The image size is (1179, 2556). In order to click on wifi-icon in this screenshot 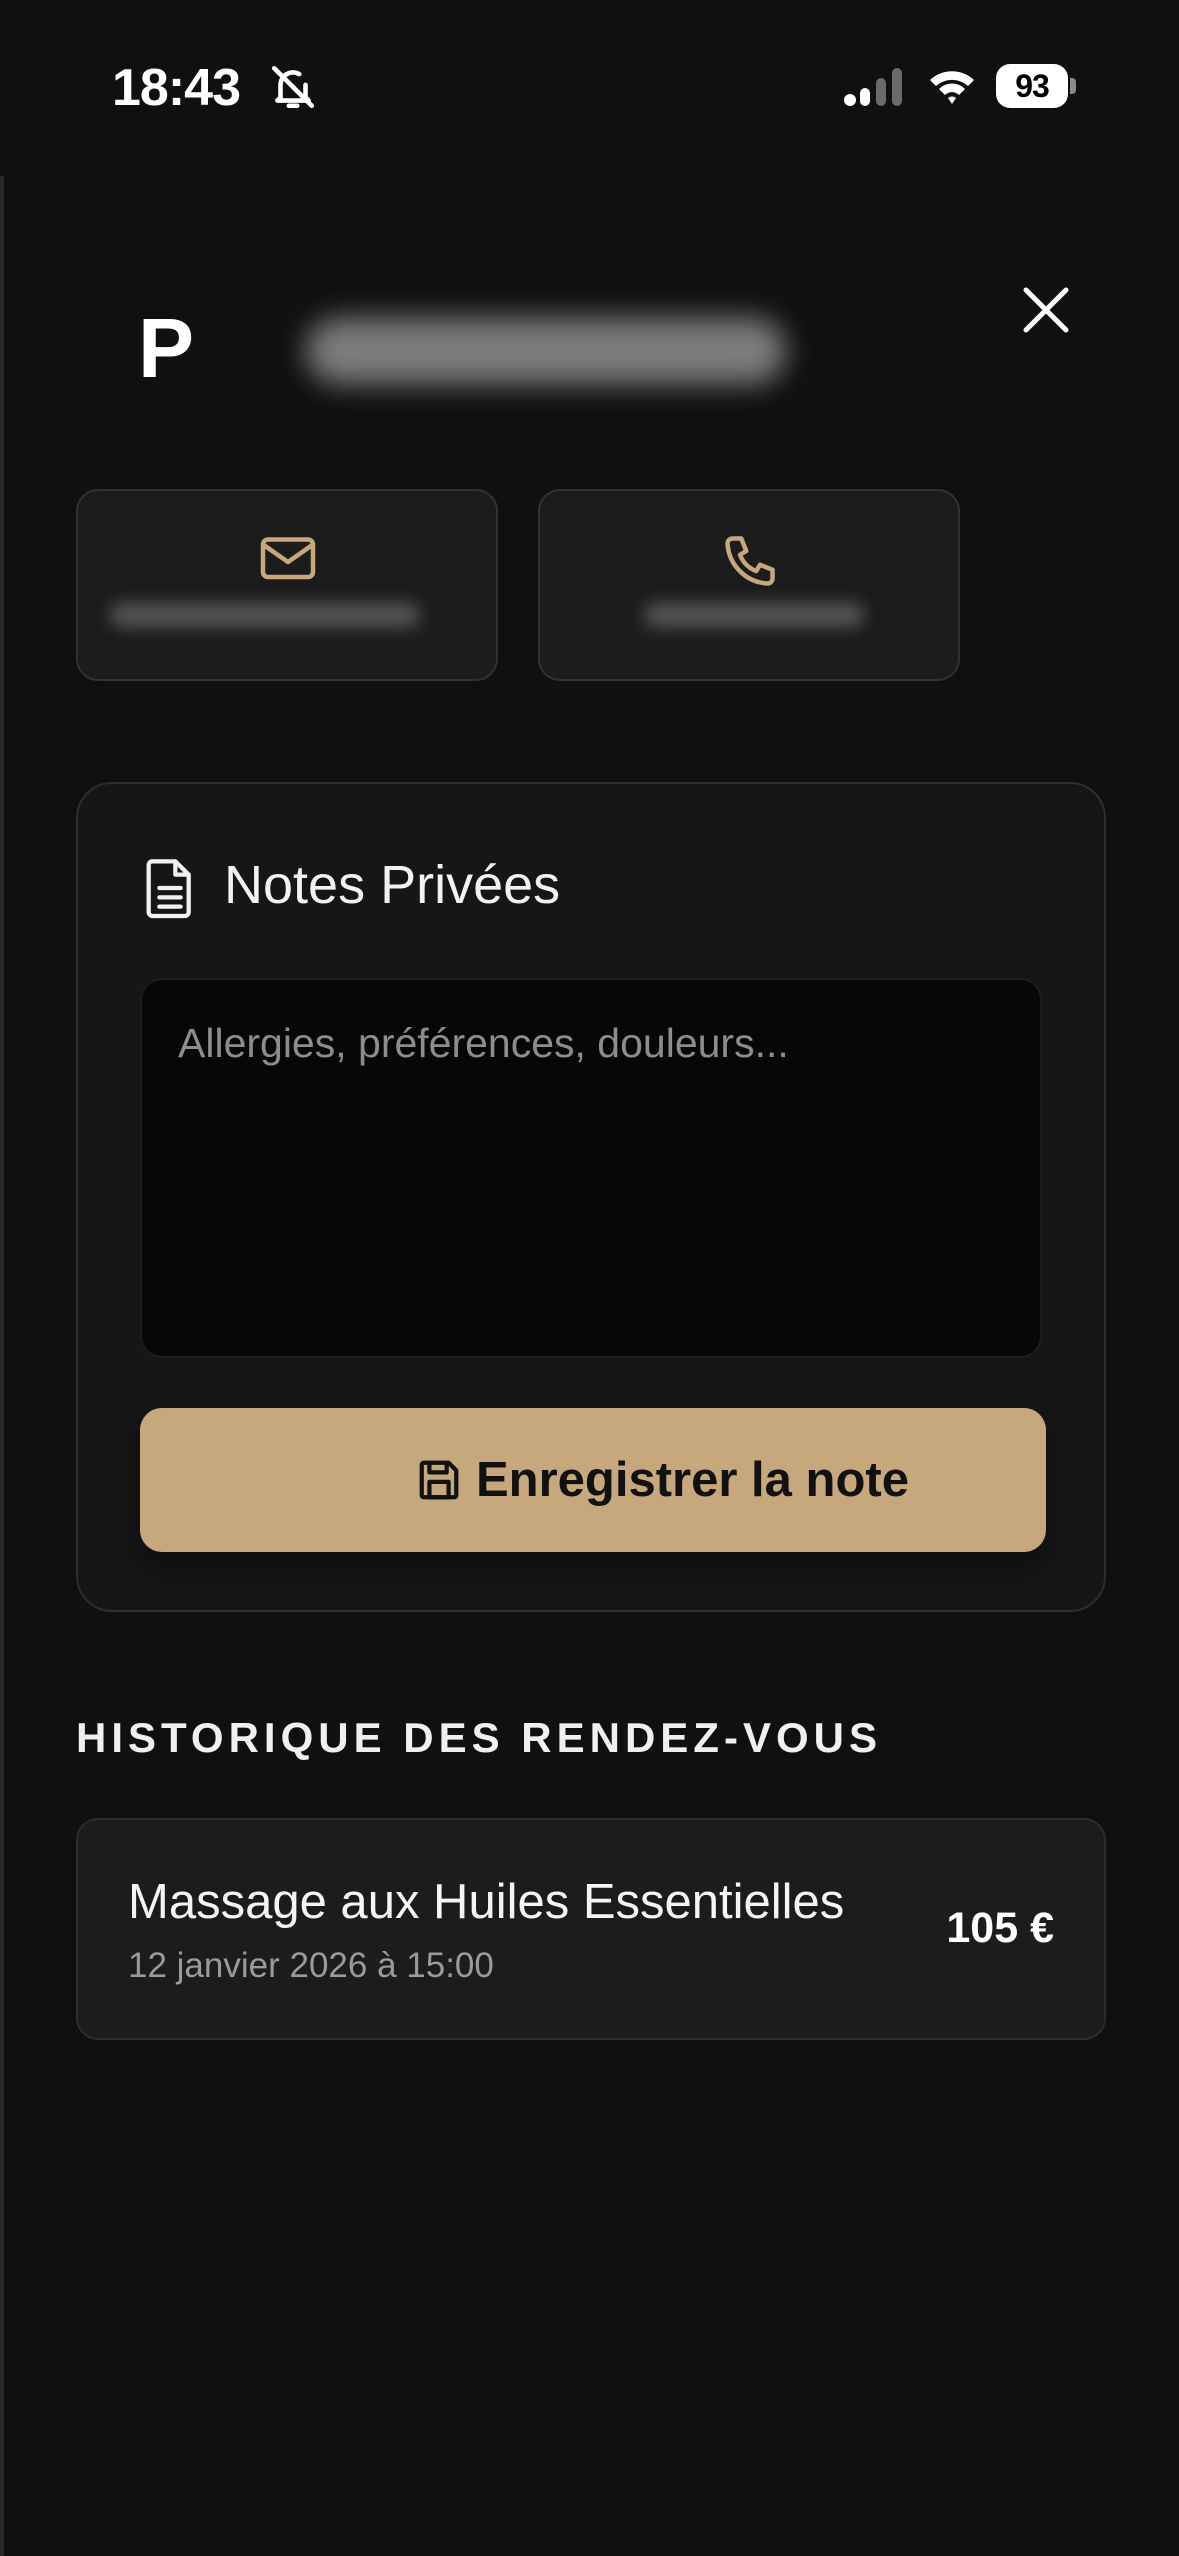, I will do `click(952, 87)`.